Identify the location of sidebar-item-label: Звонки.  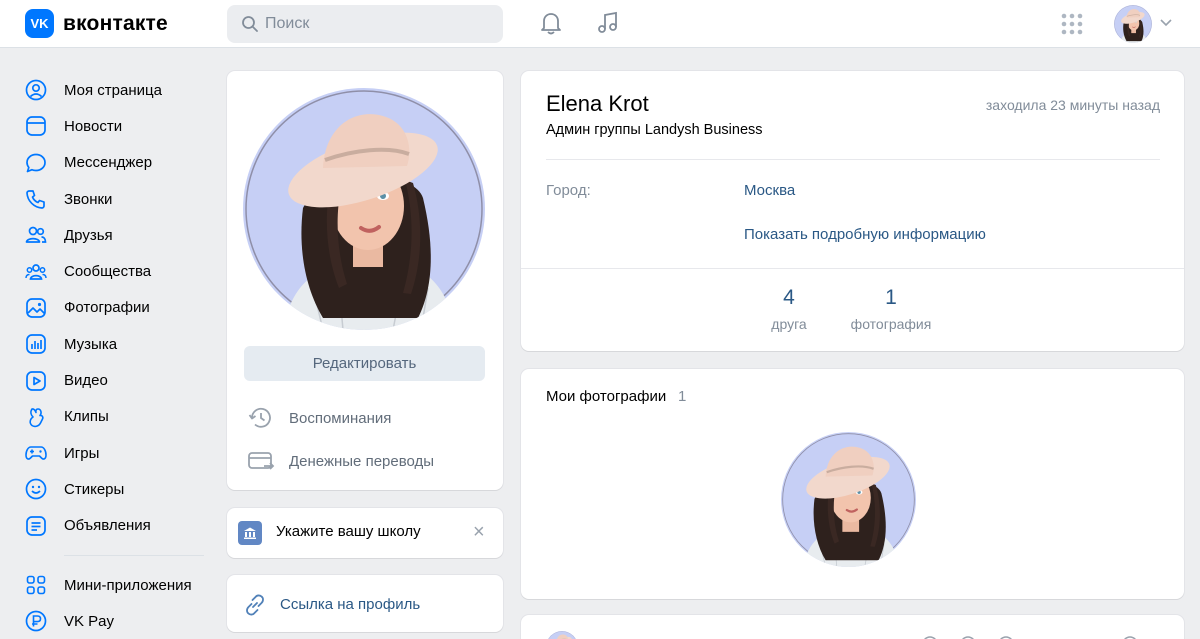
(88, 199).